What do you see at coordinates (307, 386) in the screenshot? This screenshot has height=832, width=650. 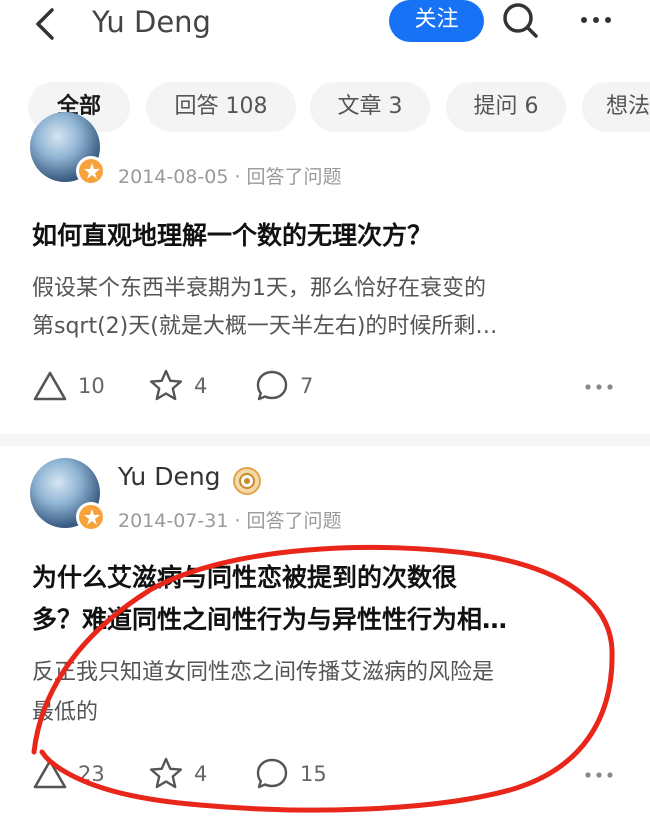 I see `comment-count: 7` at bounding box center [307, 386].